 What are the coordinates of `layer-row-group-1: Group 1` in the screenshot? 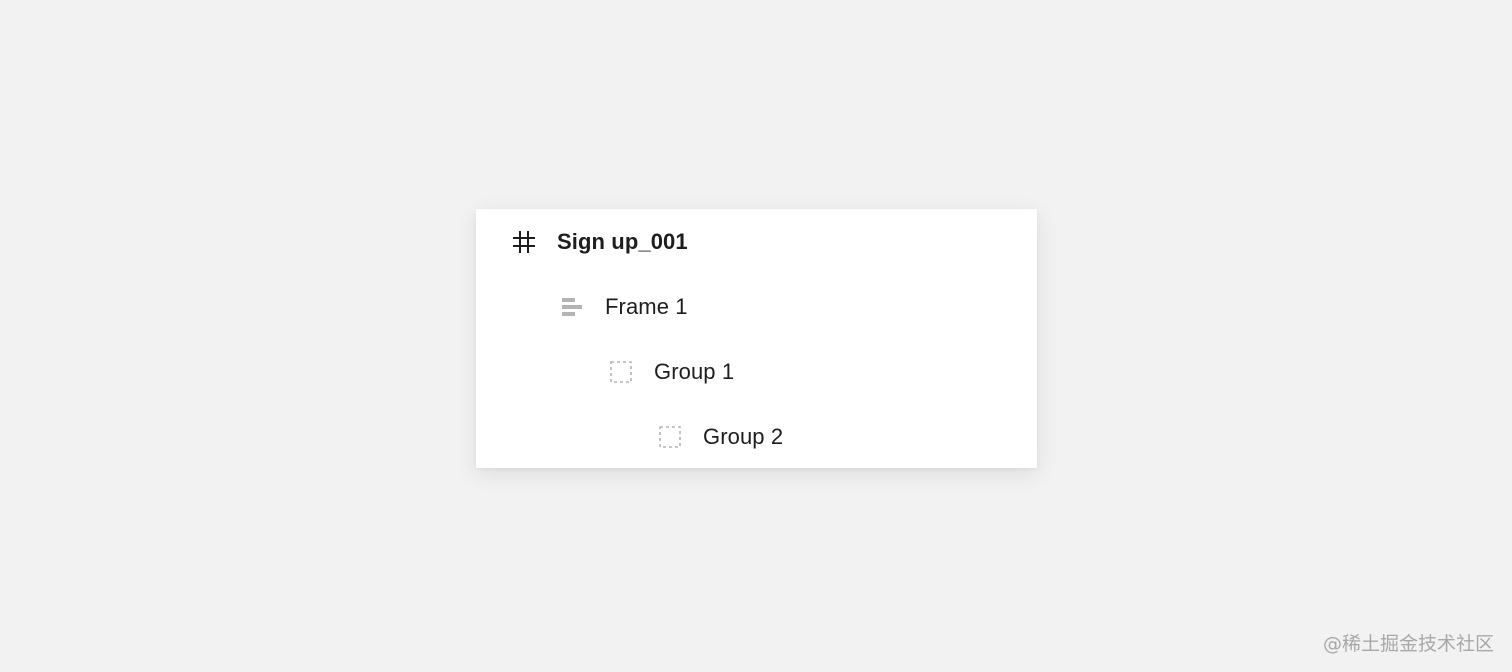 It's located at (756, 371).